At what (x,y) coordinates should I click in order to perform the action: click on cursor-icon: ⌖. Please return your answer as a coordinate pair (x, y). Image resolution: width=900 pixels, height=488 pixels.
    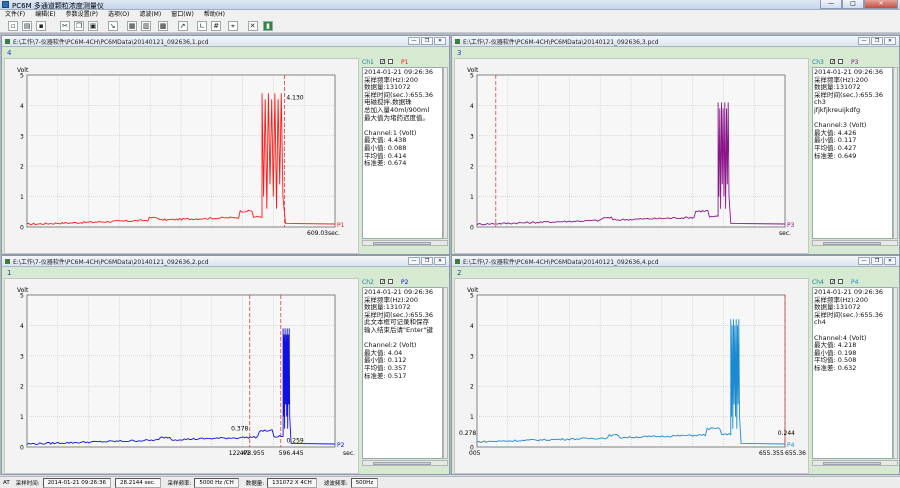
    Looking at the image, I should click on (233, 26).